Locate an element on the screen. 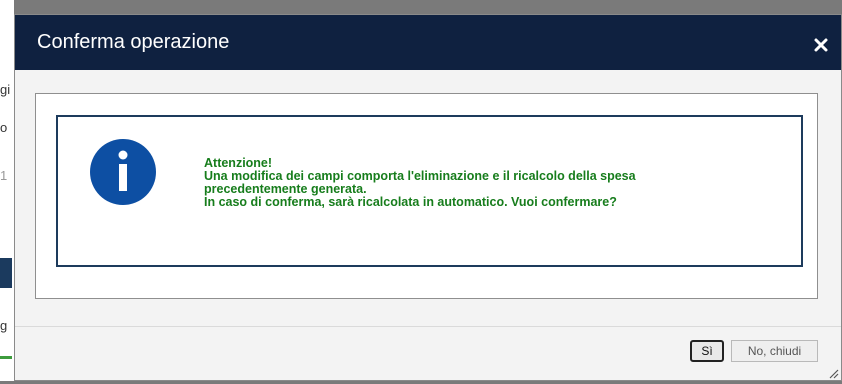  info-icon is located at coordinates (123, 172).